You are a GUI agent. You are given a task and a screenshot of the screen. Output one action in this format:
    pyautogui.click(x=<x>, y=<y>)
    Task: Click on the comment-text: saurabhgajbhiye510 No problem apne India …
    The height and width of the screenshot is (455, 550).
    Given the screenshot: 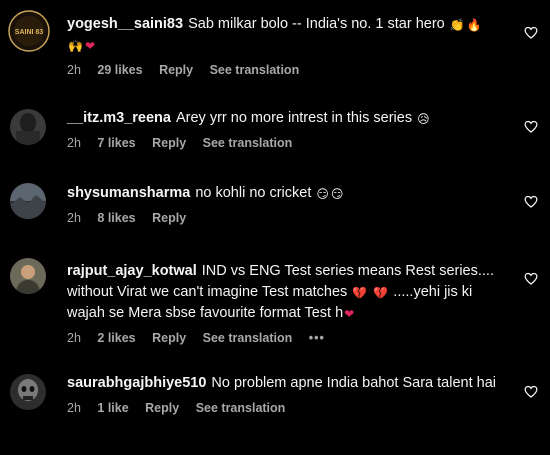 What is the action you would take?
    pyautogui.click(x=281, y=383)
    